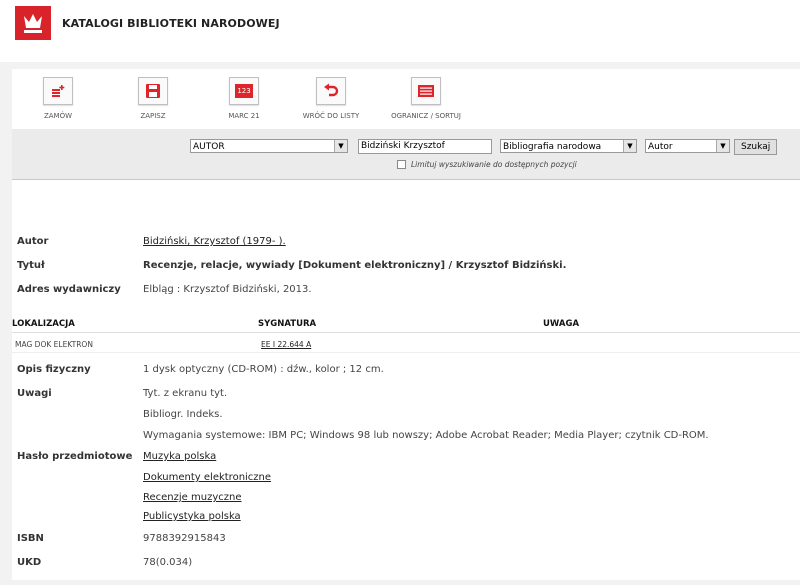 The width and height of the screenshot is (800, 585). I want to click on marc-tool: 123 MARC 21, so click(244, 98).